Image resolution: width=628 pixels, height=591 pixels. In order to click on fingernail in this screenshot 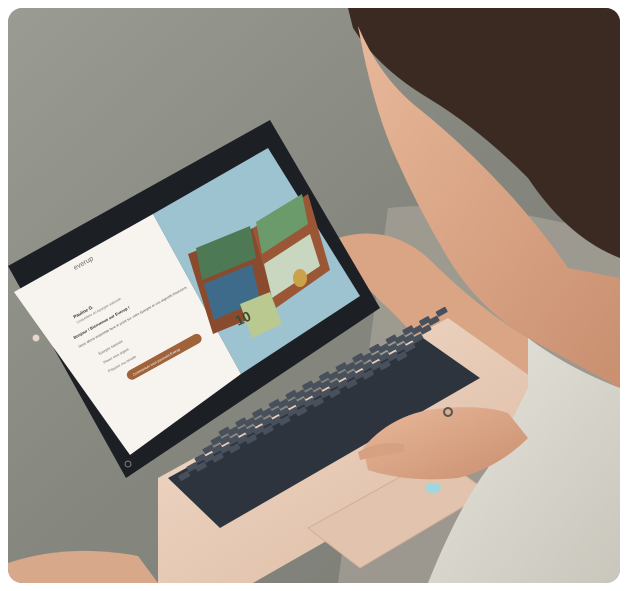, I will do `click(433, 488)`.